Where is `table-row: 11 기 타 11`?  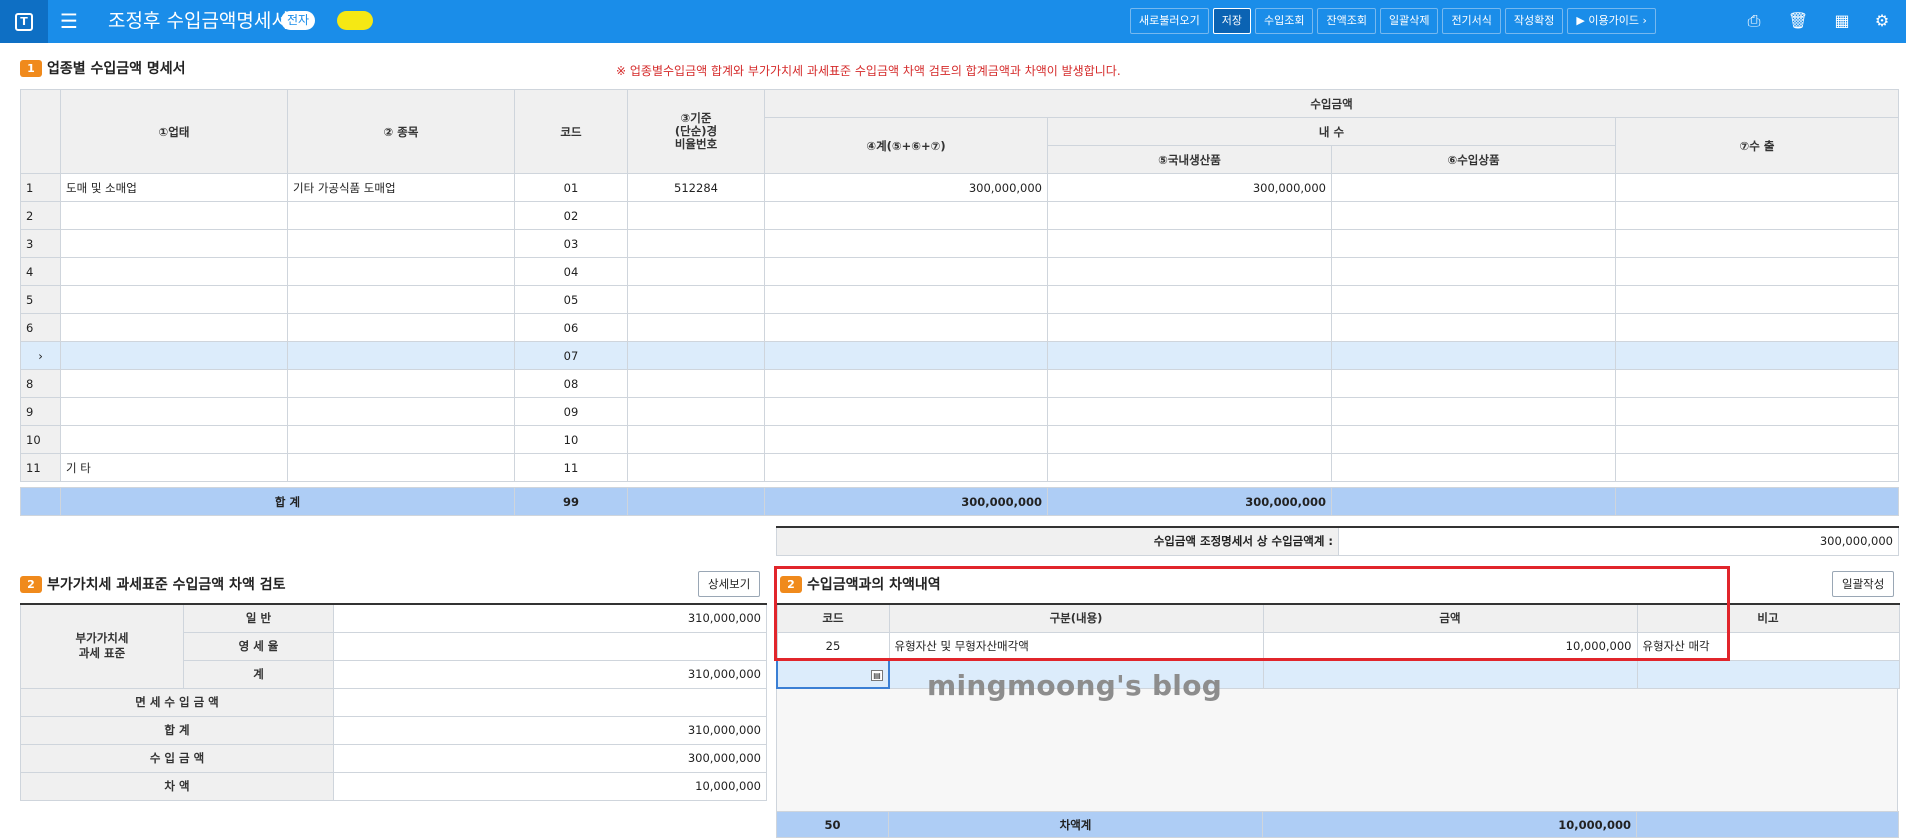 table-row: 11 기 타 11 is located at coordinates (960, 467).